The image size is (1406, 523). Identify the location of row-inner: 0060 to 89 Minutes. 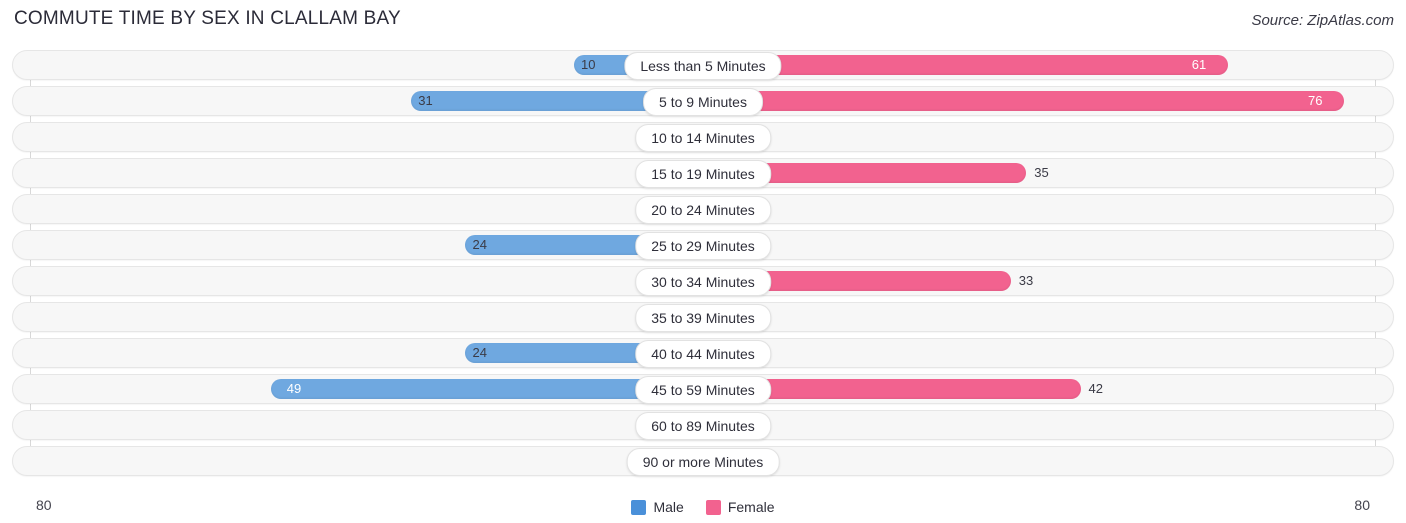
(703, 425).